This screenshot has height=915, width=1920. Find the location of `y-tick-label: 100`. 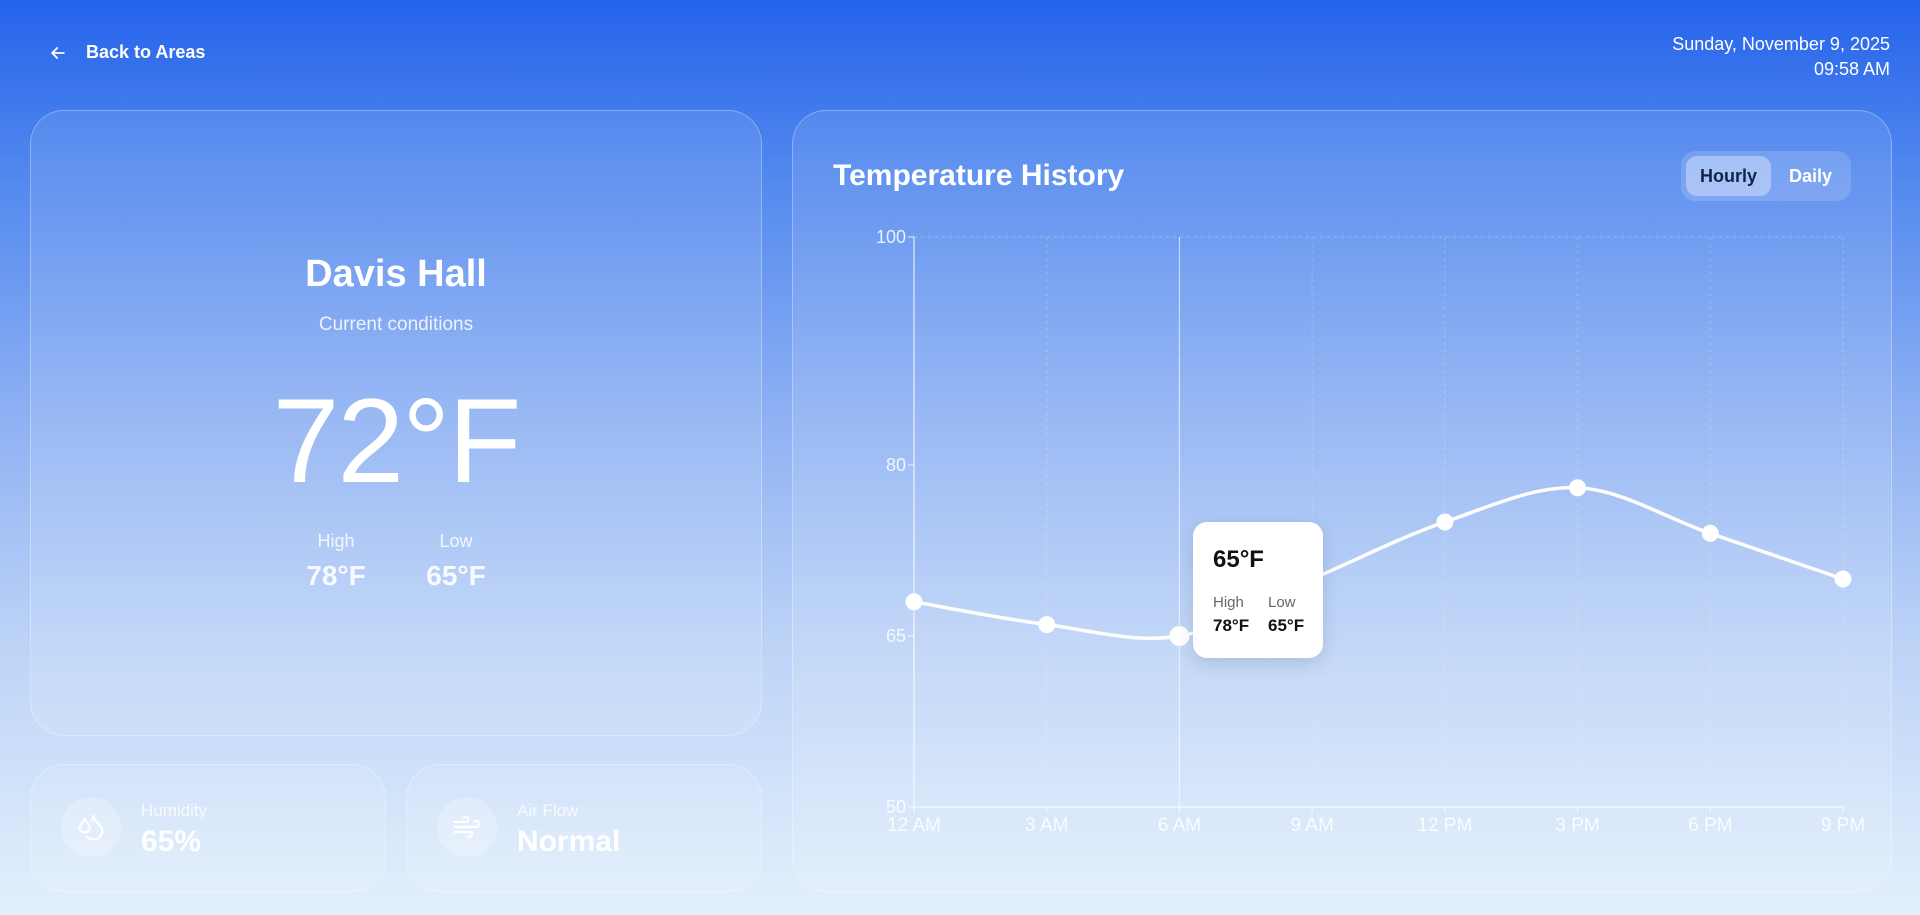

y-tick-label: 100 is located at coordinates (891, 237).